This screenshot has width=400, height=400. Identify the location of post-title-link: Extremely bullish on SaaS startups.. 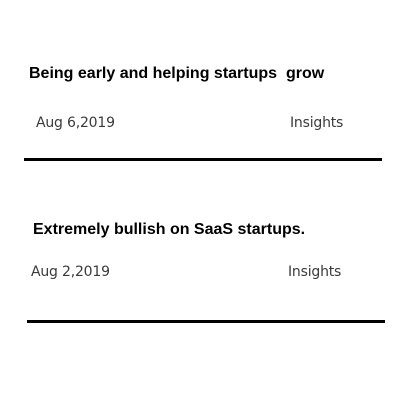
(169, 230).